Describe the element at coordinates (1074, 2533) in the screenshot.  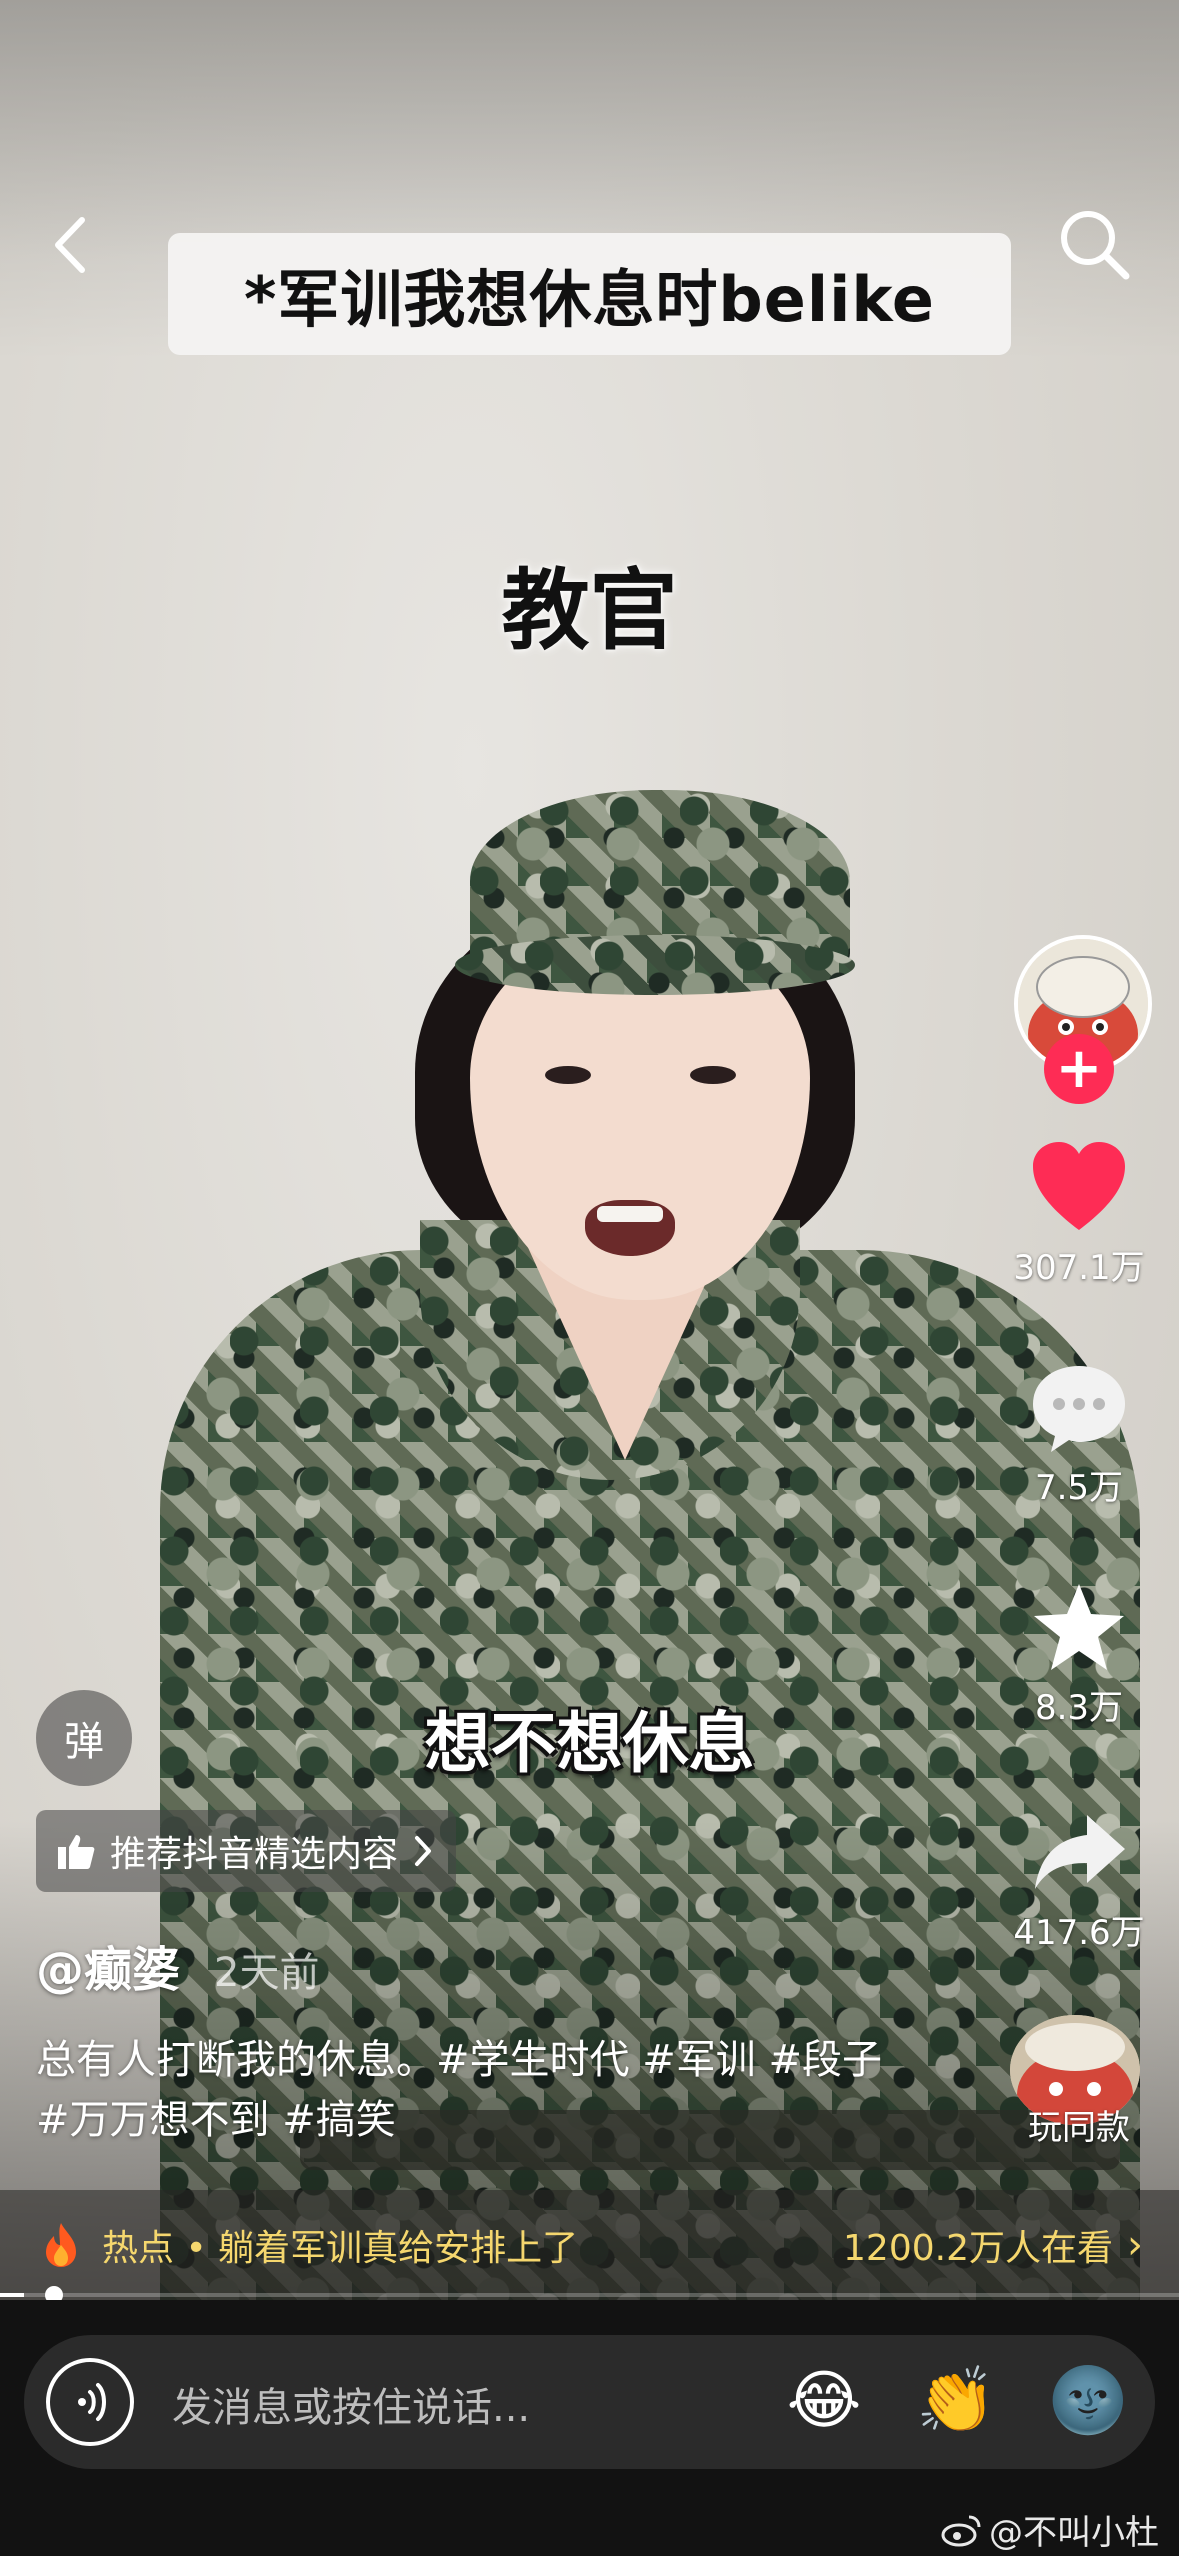
I see `watermark-text: @不叫小杜` at that location.